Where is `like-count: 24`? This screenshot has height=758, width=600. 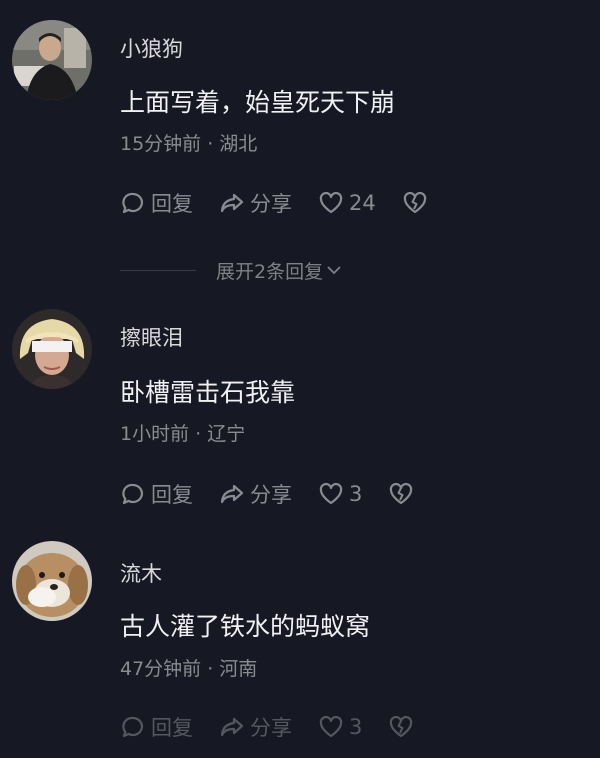
like-count: 24 is located at coordinates (362, 203).